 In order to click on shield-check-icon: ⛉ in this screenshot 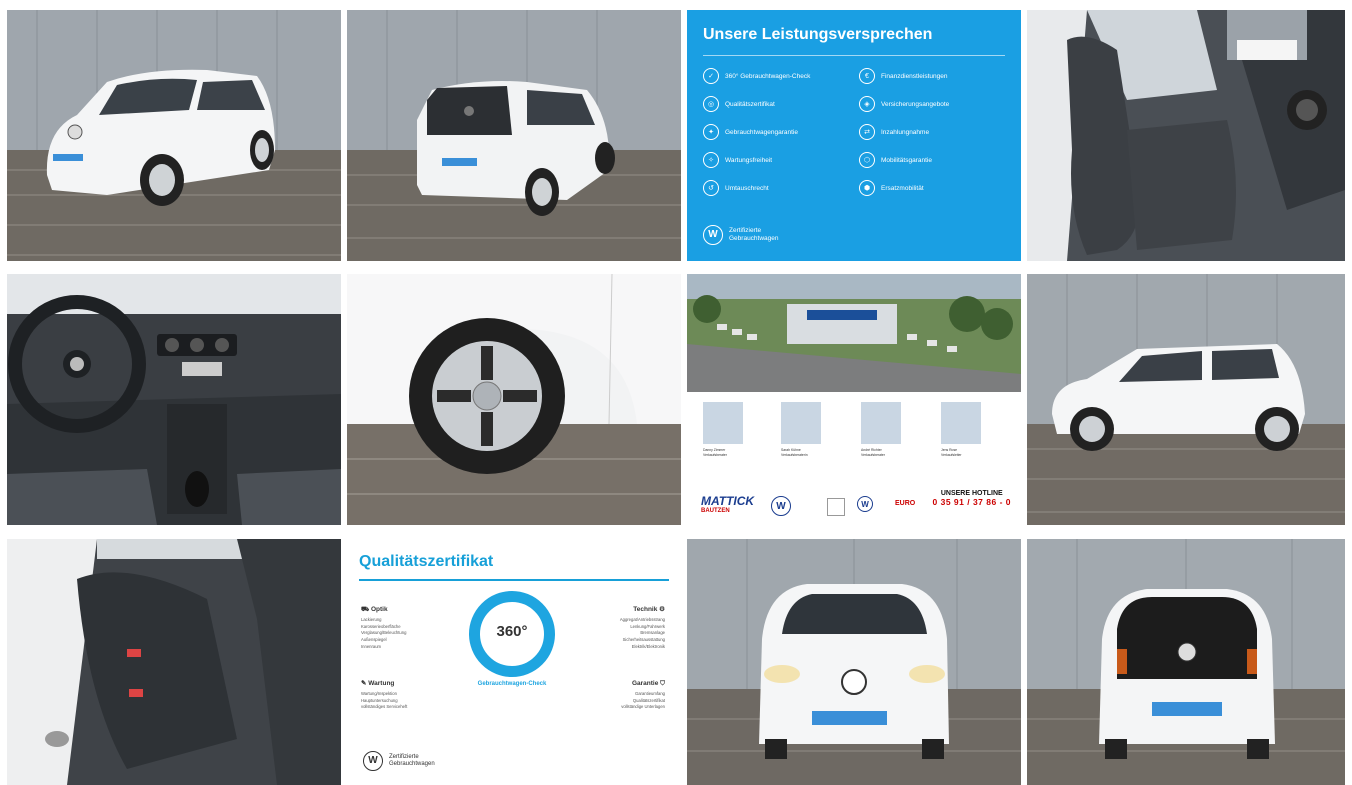, I will do `click(661, 683)`.